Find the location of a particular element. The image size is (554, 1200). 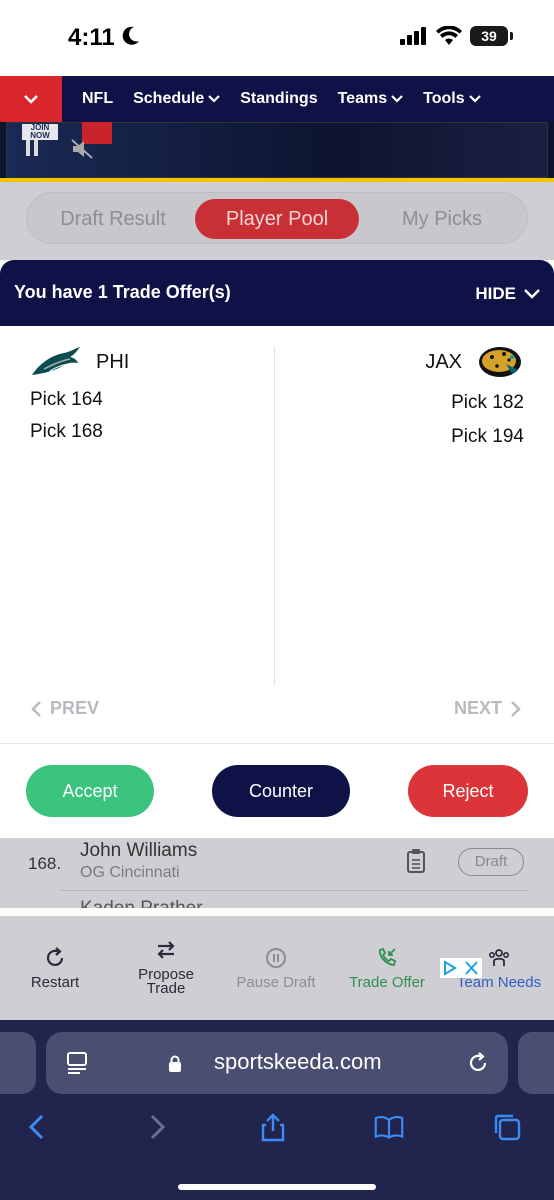

pick-number: 168. is located at coordinates (45, 863).